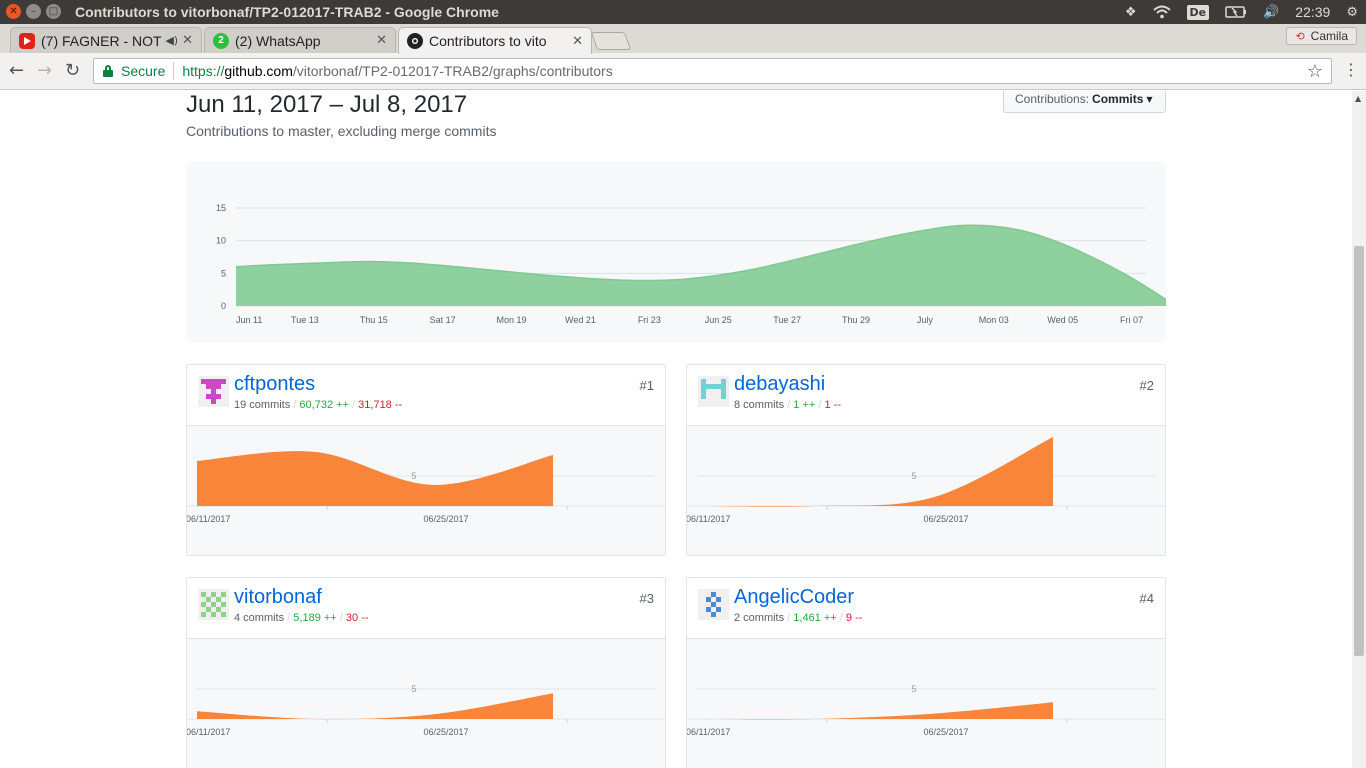  Describe the element at coordinates (16, 71) in the screenshot. I see `back-arrow-icon: ←` at that location.